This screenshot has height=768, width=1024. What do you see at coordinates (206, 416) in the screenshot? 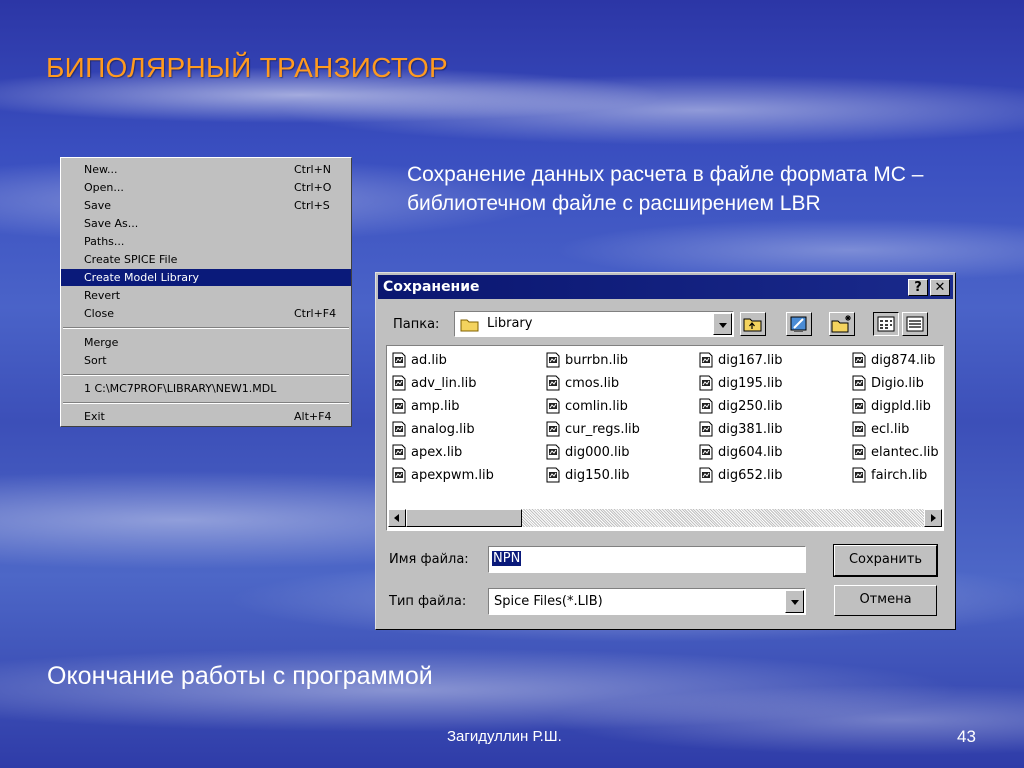
I see `menu-item-exit: Exit Alt+F4` at bounding box center [206, 416].